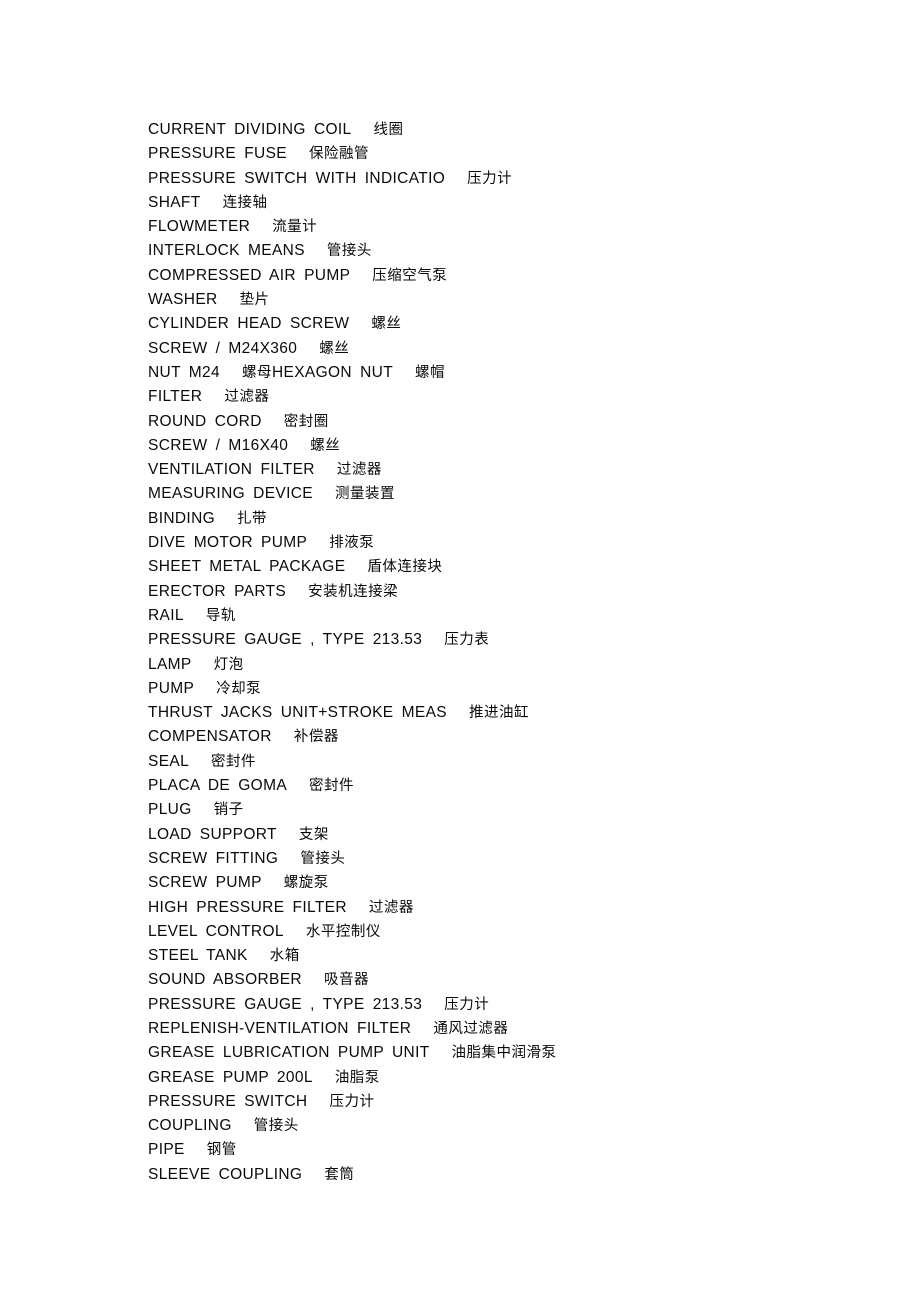 The height and width of the screenshot is (1302, 920). Describe the element at coordinates (352, 543) in the screenshot. I see `term-chinese: 排液泵` at that location.